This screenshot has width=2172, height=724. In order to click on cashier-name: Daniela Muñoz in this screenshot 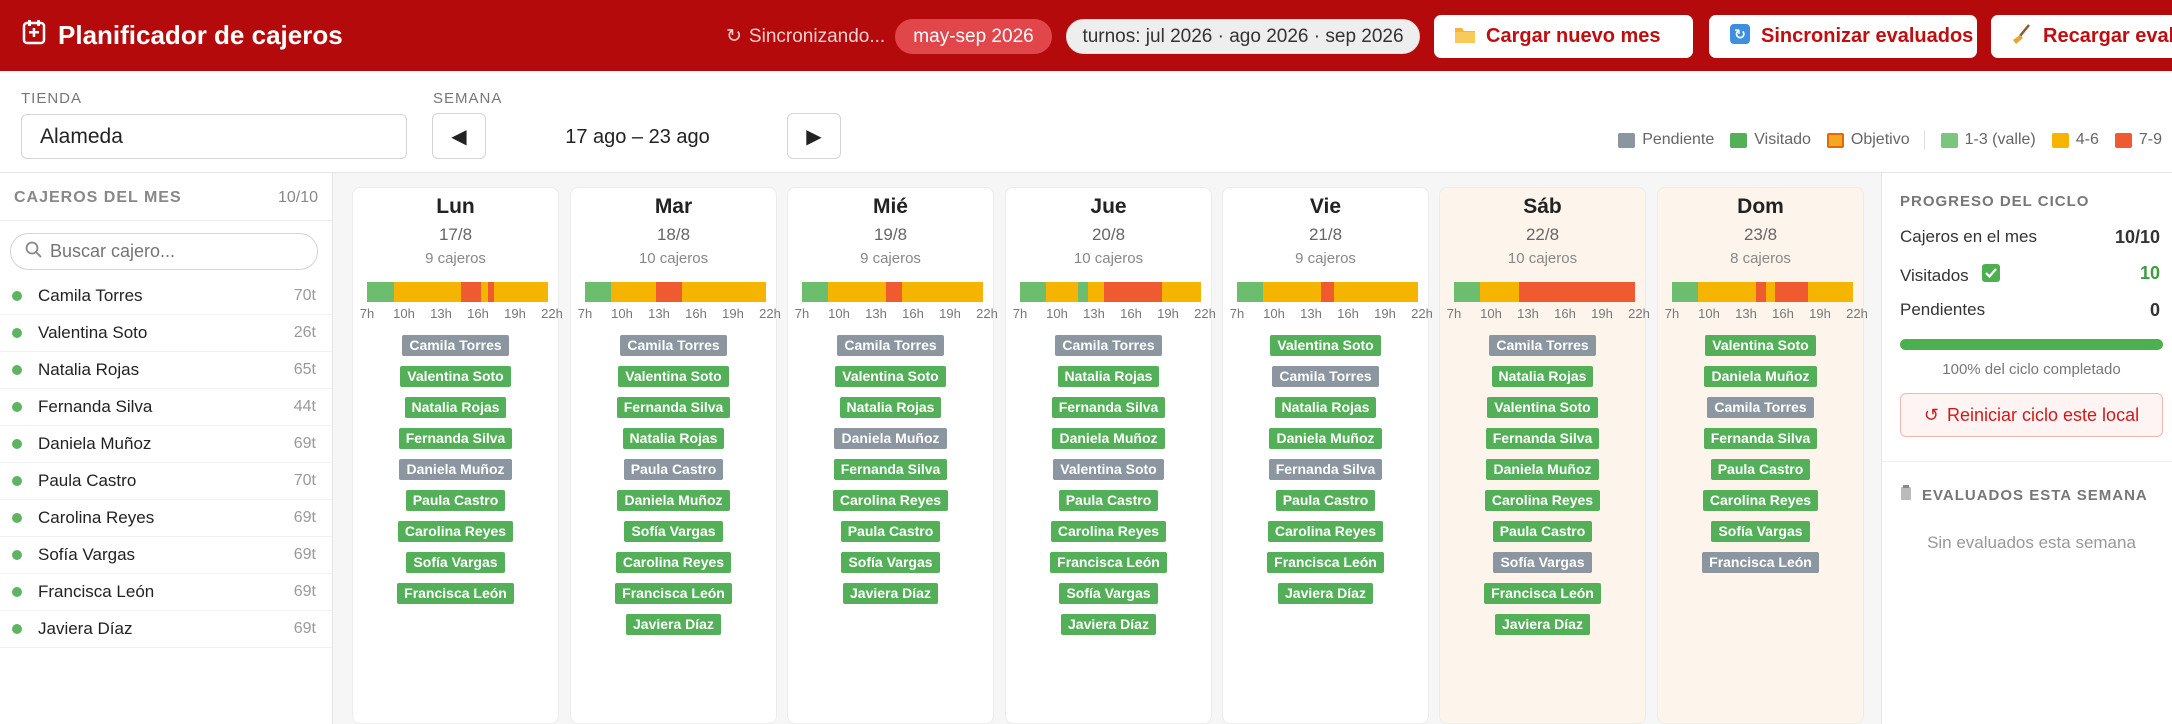, I will do `click(95, 443)`.